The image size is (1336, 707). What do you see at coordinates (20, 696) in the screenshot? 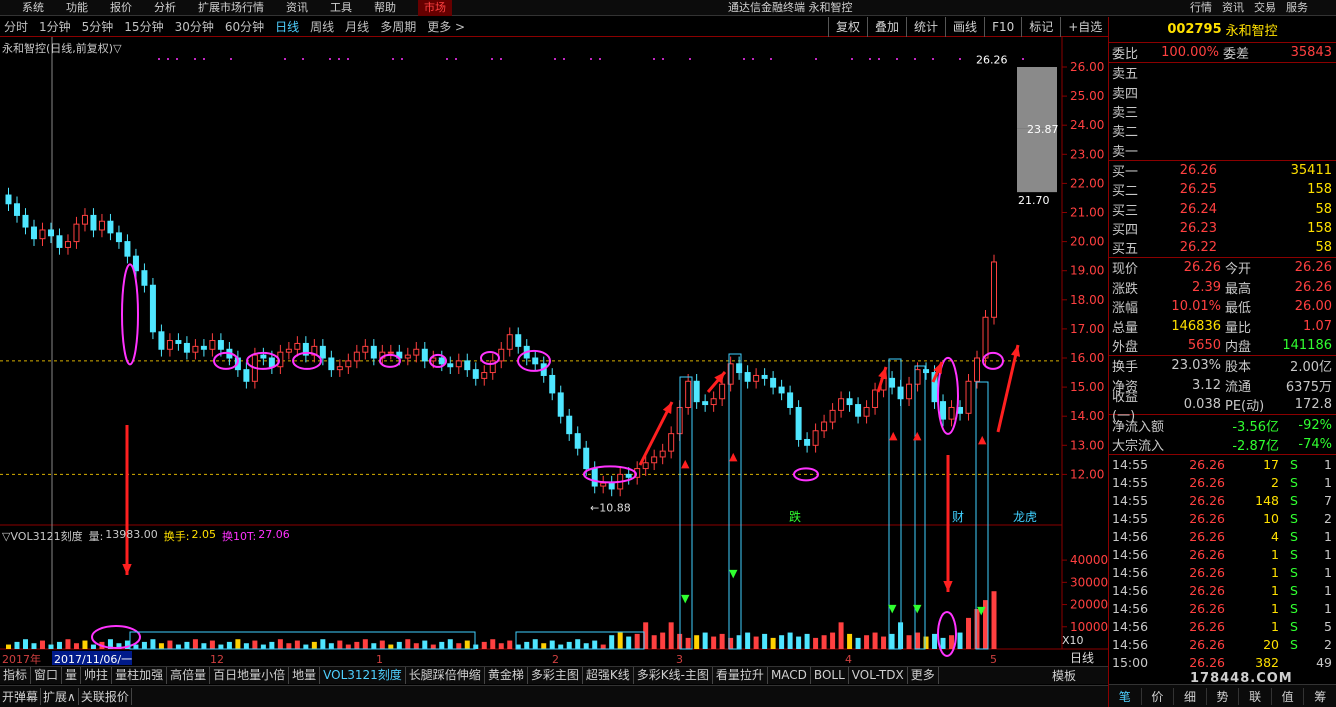
I see `bottom-action-0: 开弹幕` at bounding box center [20, 696].